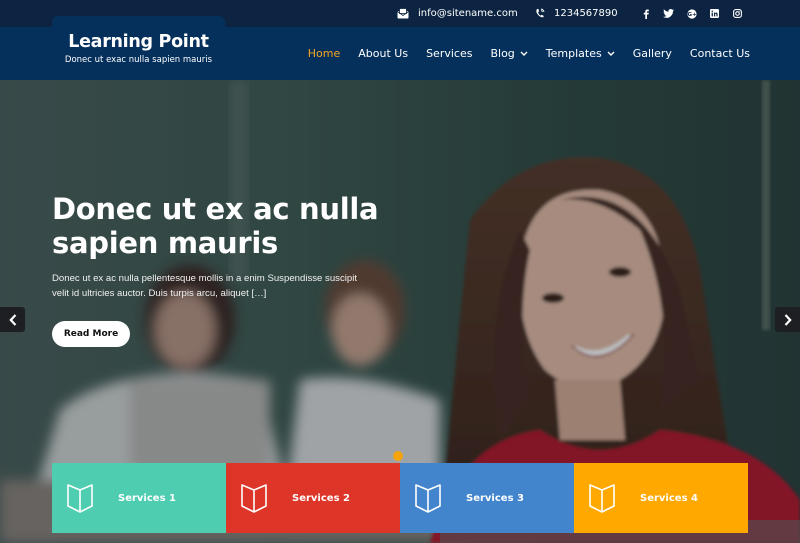 This screenshot has width=800, height=543. I want to click on nav-item-blog: Blog, so click(509, 53).